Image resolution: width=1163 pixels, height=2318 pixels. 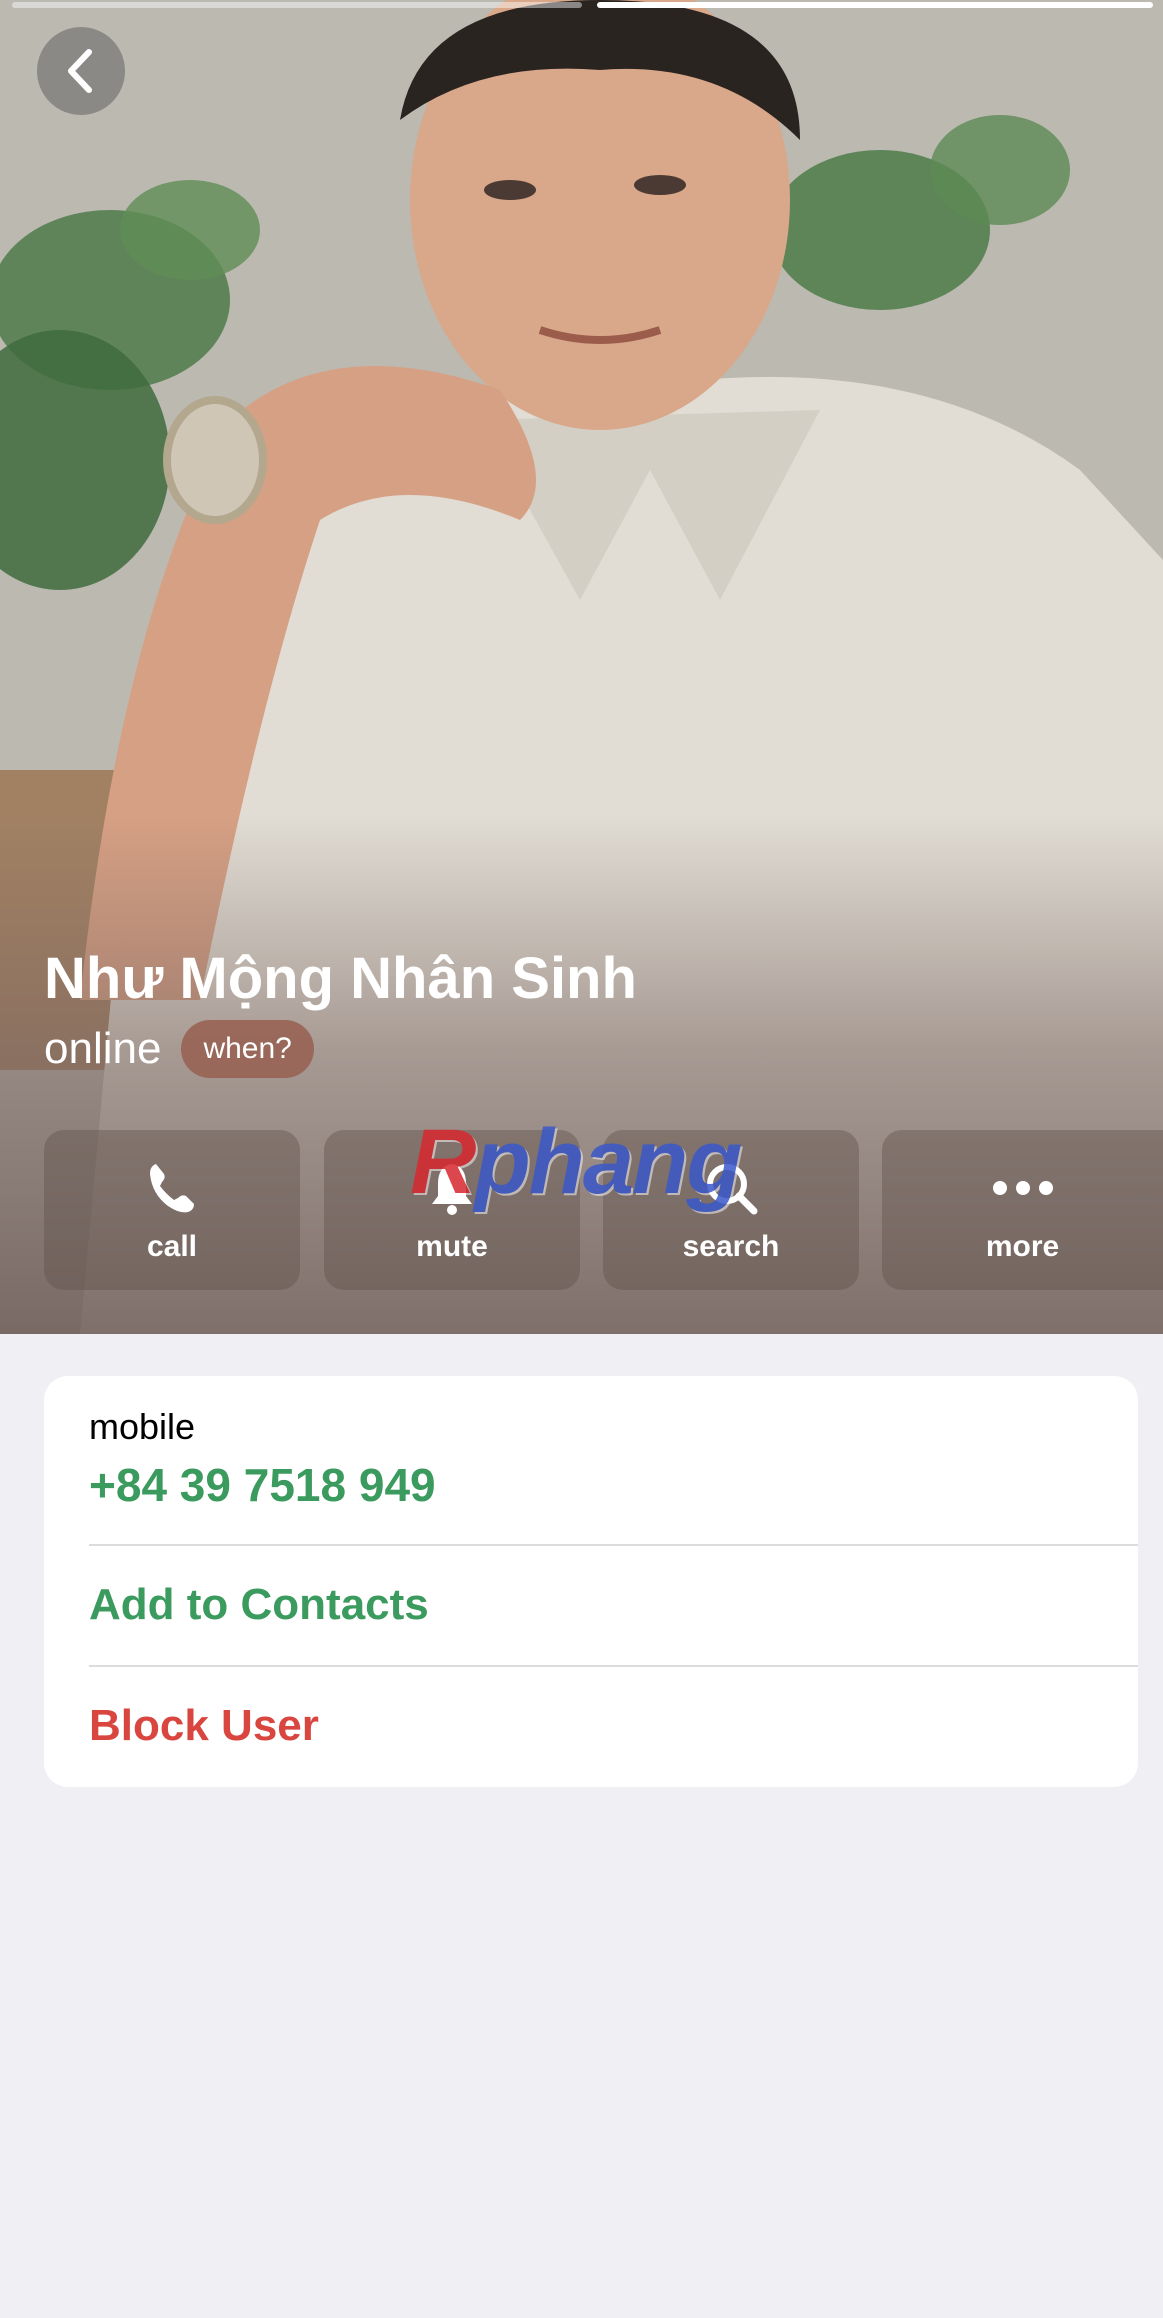 What do you see at coordinates (204, 1726) in the screenshot?
I see `block-user-button: Block User` at bounding box center [204, 1726].